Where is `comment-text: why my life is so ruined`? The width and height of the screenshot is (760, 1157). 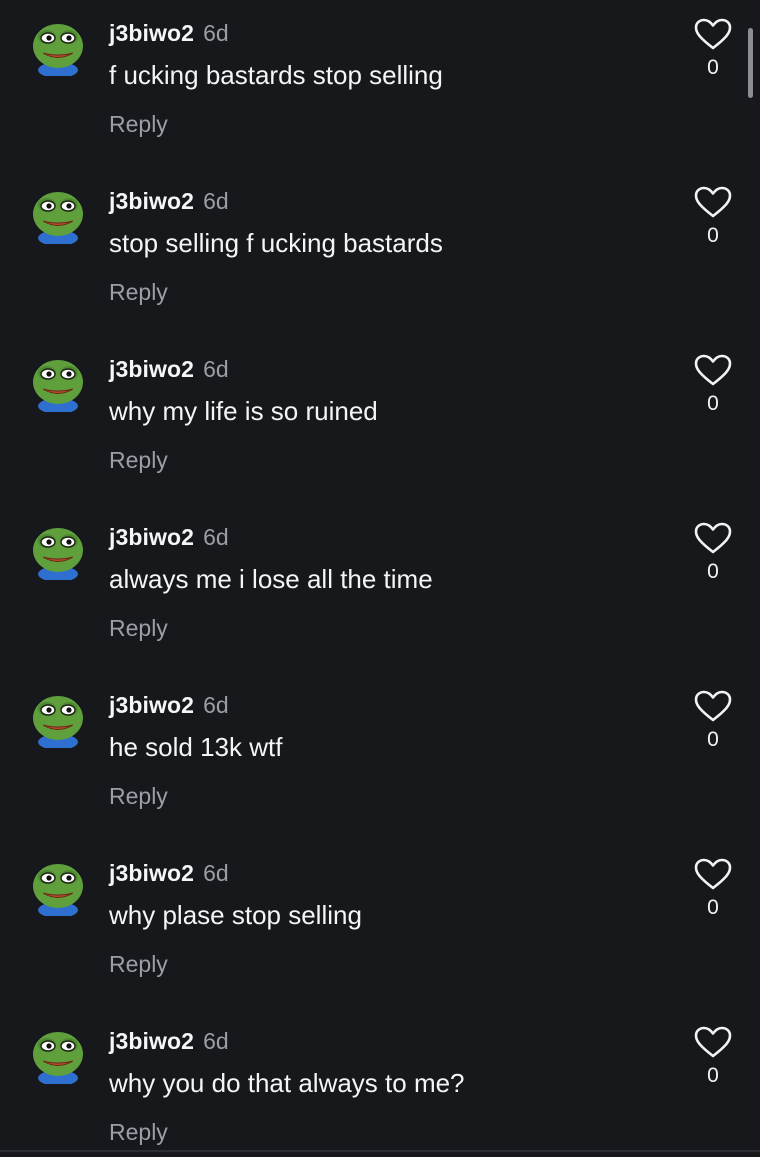
comment-text: why my life is so ruined is located at coordinates (243, 411).